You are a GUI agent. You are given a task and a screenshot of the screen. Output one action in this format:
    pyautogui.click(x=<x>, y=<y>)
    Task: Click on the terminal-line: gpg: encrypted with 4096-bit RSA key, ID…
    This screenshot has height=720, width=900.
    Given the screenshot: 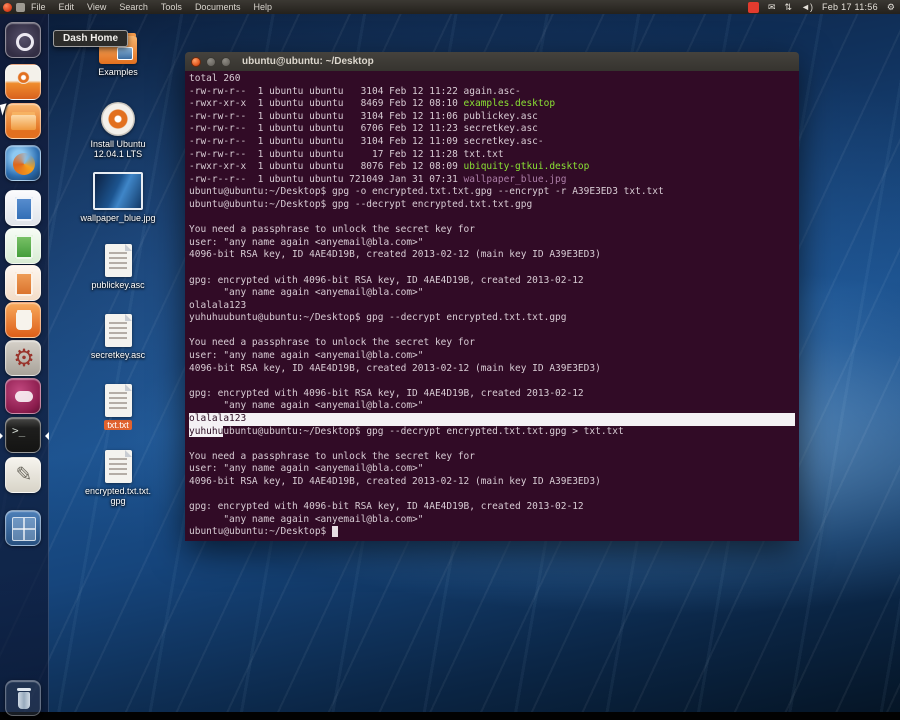 What is the action you would take?
    pyautogui.click(x=386, y=507)
    